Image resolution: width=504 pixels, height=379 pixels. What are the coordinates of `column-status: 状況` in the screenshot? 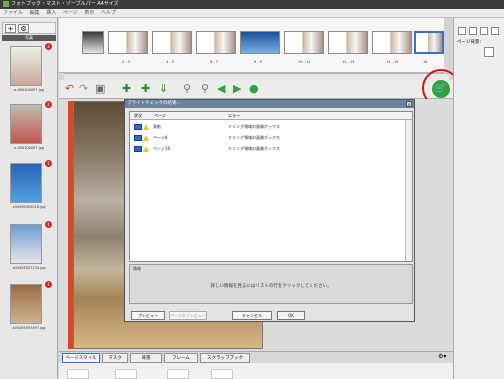 It's located at (138, 116).